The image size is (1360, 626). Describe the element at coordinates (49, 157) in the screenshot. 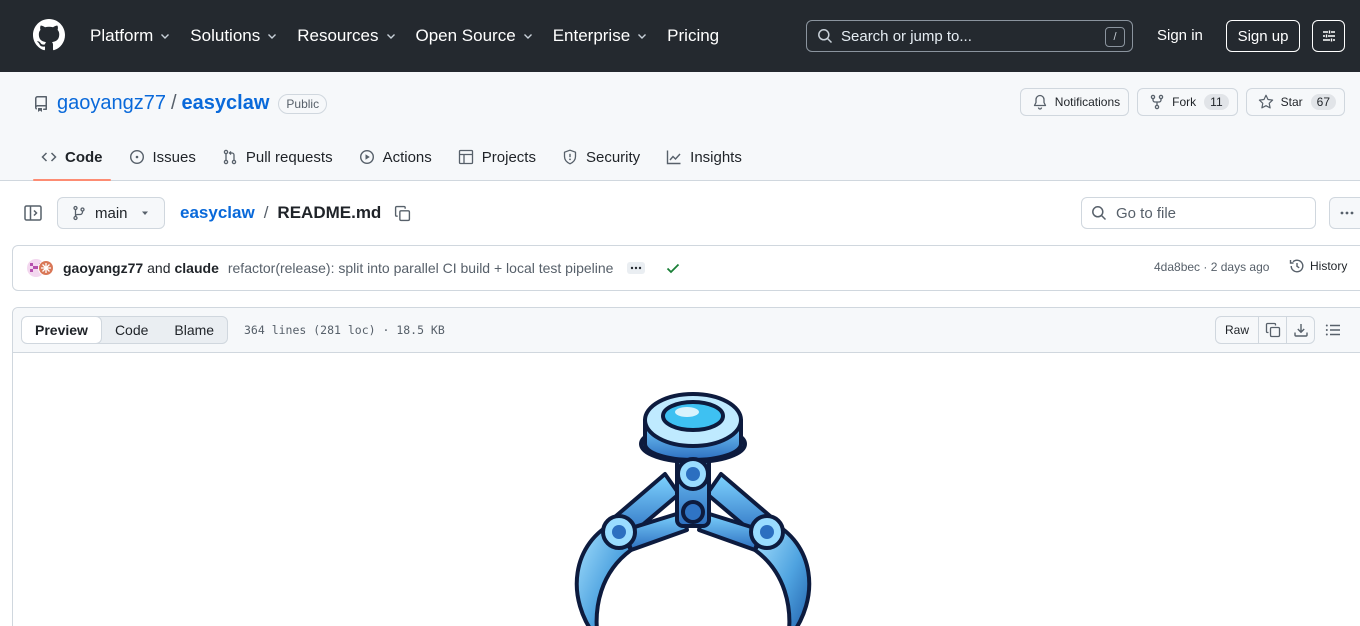

I see `code-icon` at that location.